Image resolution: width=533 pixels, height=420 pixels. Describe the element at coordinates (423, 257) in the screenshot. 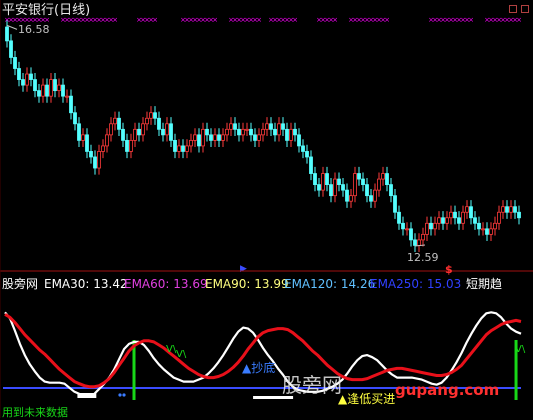

I see `price-low-label: 12.59` at that location.